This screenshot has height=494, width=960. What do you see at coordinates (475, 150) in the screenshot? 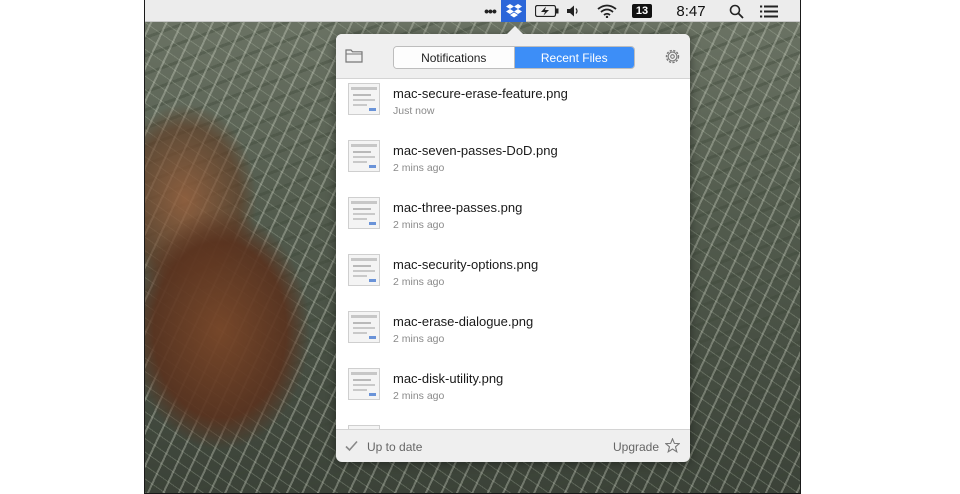
I see `file-name: mac-seven-passes-DoD.png` at bounding box center [475, 150].